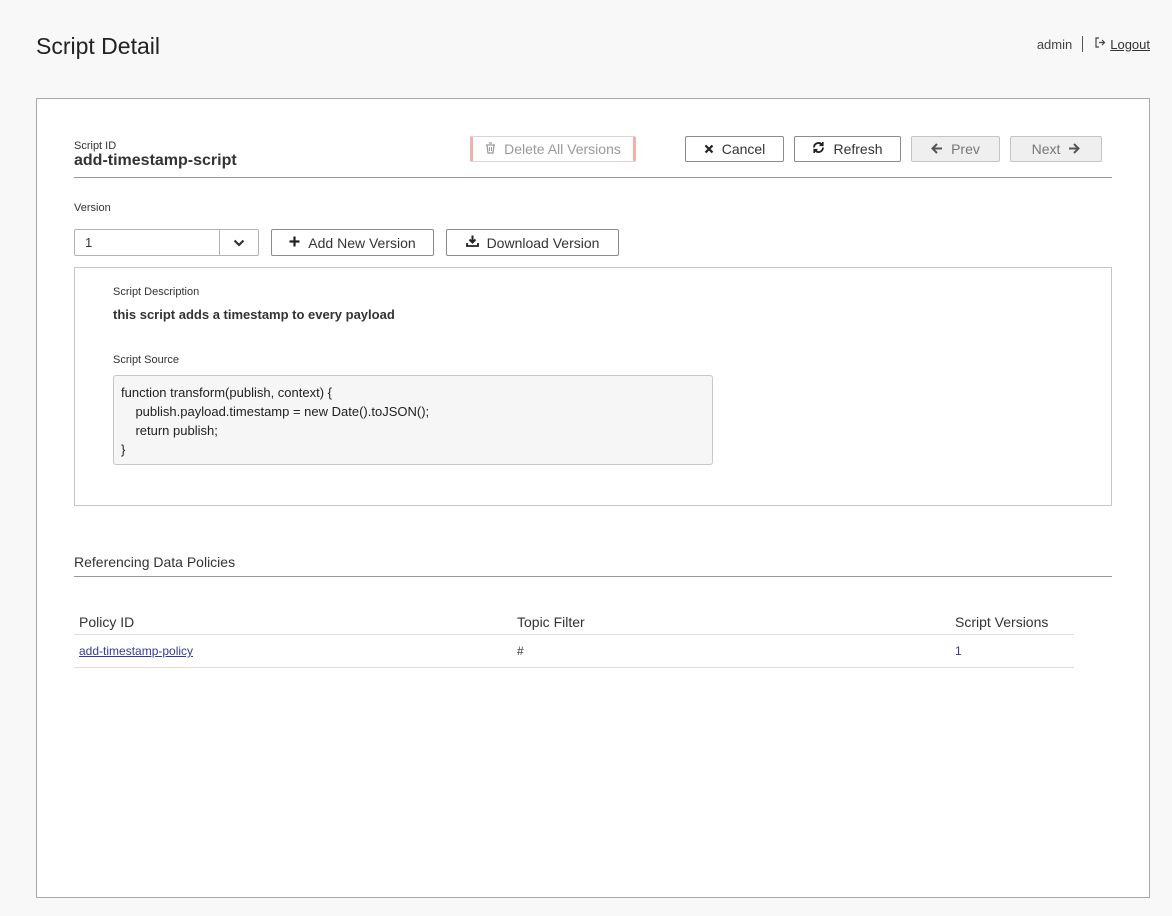 This screenshot has width=1172, height=916. What do you see at coordinates (166, 242) in the screenshot?
I see `version-select: 1` at bounding box center [166, 242].